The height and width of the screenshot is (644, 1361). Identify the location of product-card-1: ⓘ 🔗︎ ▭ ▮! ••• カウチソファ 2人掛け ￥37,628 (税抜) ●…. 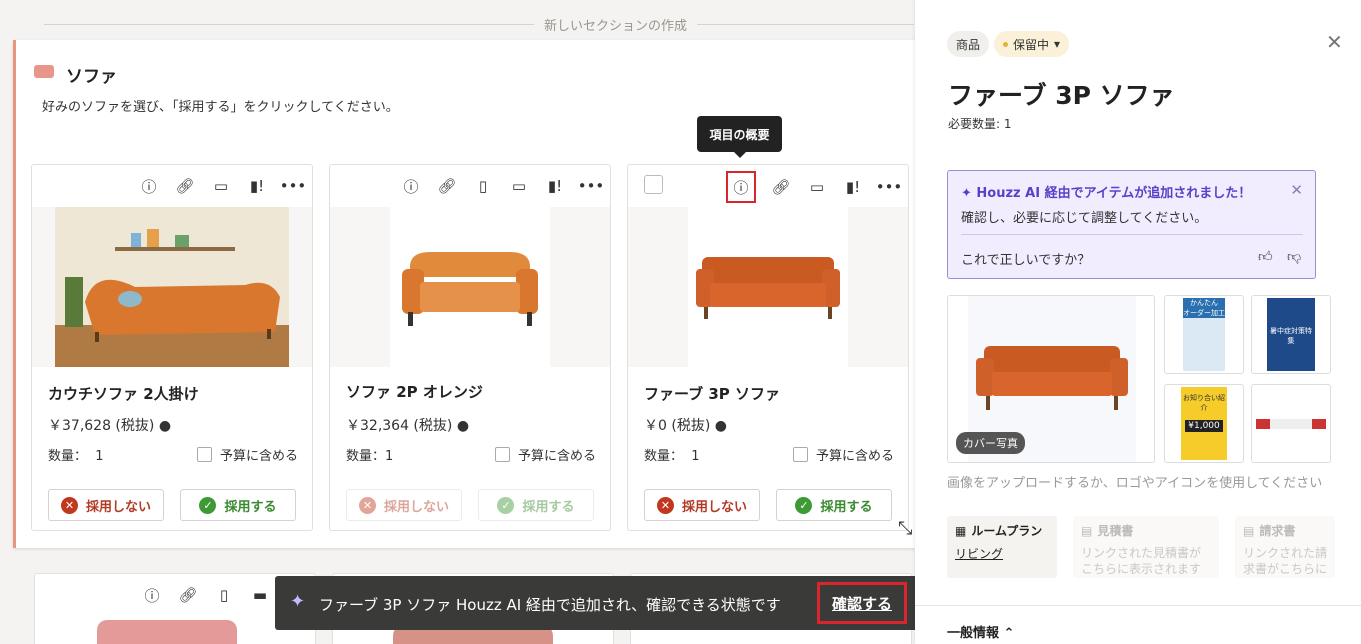
(172, 347).